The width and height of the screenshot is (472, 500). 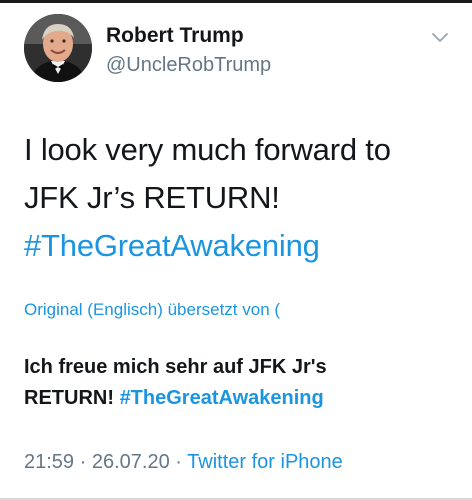 I want to click on chevron-down-icon, so click(x=440, y=38).